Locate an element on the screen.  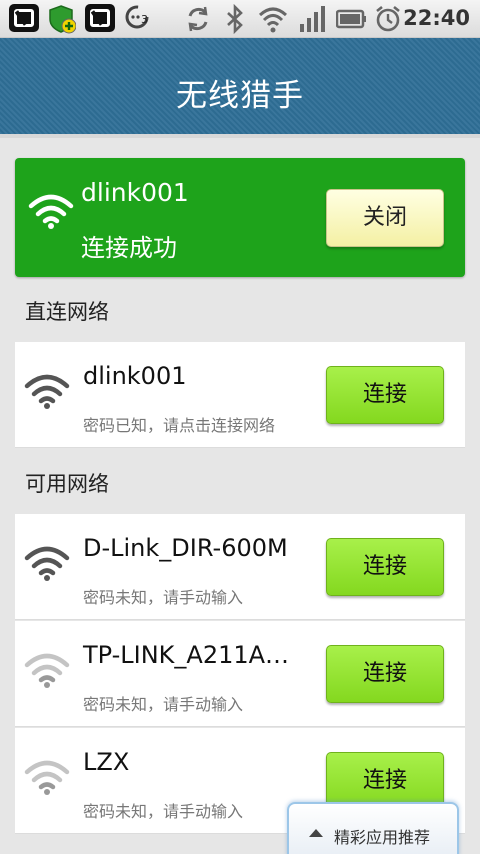
network-subtitle: 密码已知，请点击连接网络 is located at coordinates (179, 425).